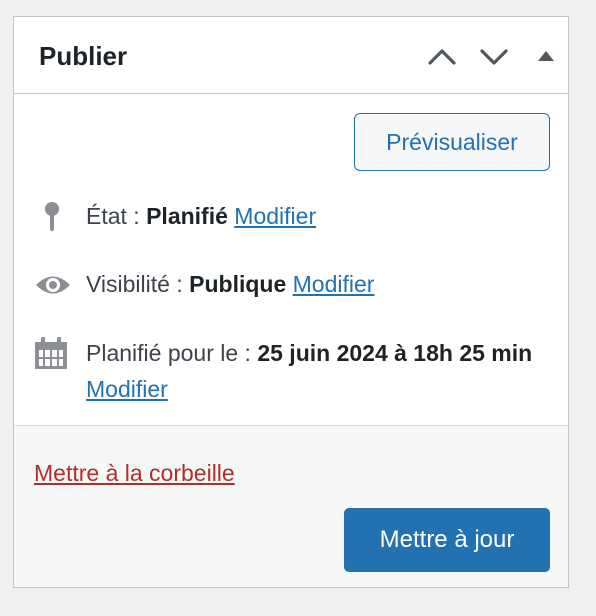 This screenshot has height=616, width=596. I want to click on chevron-down-icon, so click(494, 57).